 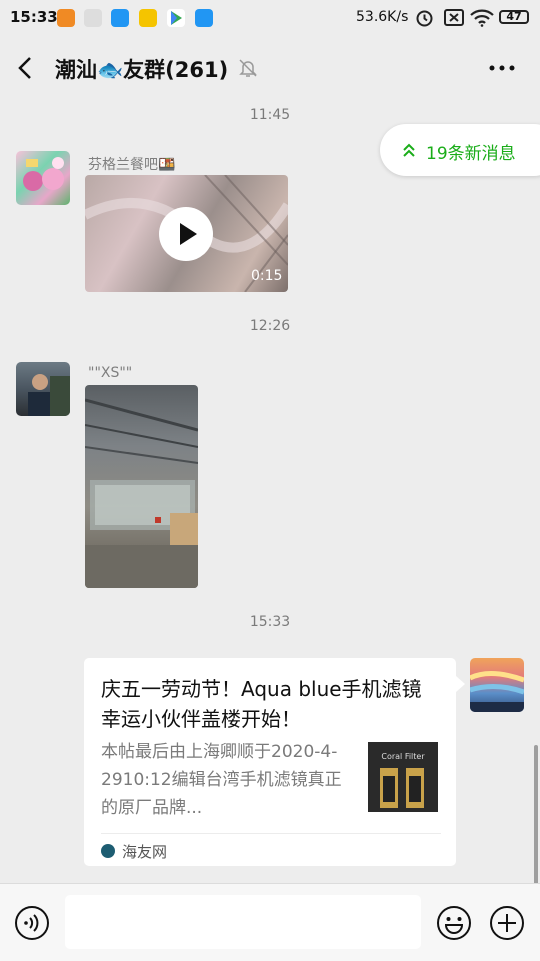 I want to click on chat-header: 潮汕🐟友群(261), so click(x=270, y=68).